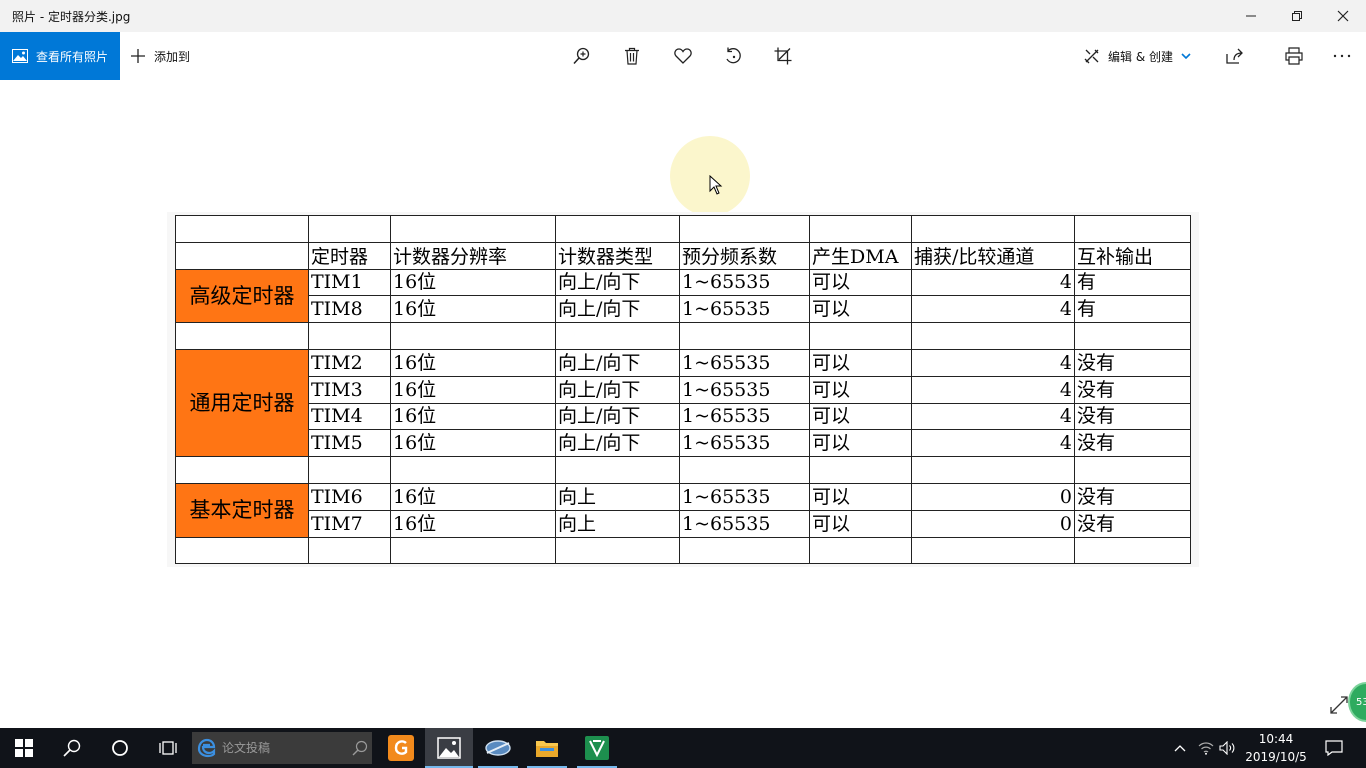  Describe the element at coordinates (360, 748) in the screenshot. I see `search-icon` at that location.